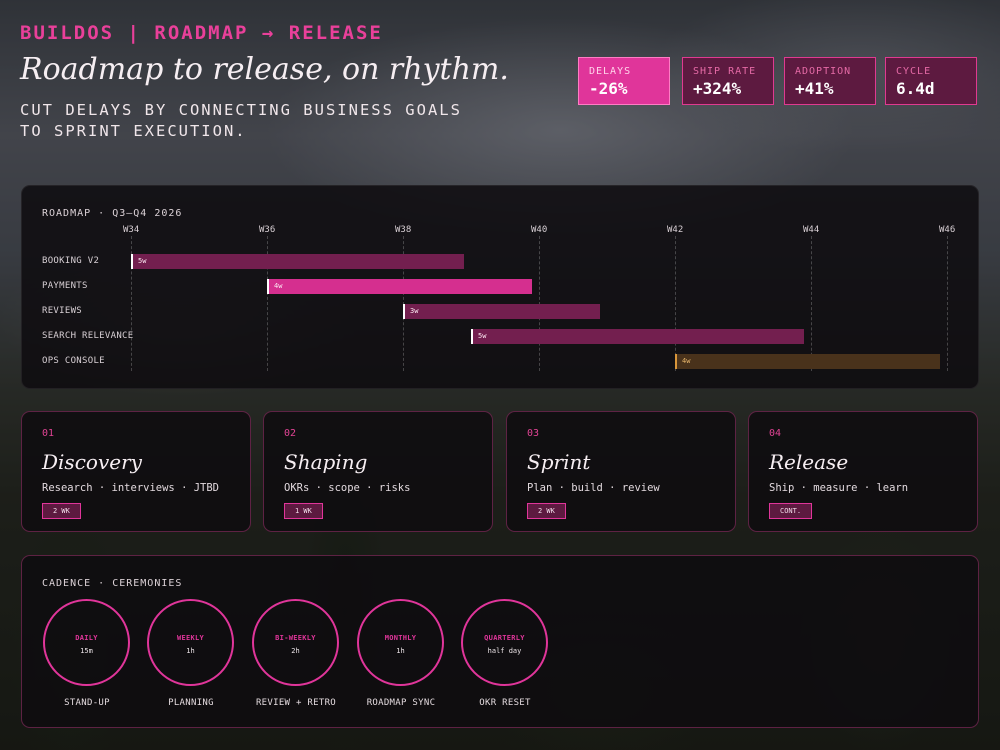  Describe the element at coordinates (593, 488) in the screenshot. I see `phase-description: Plan · build · review` at that location.